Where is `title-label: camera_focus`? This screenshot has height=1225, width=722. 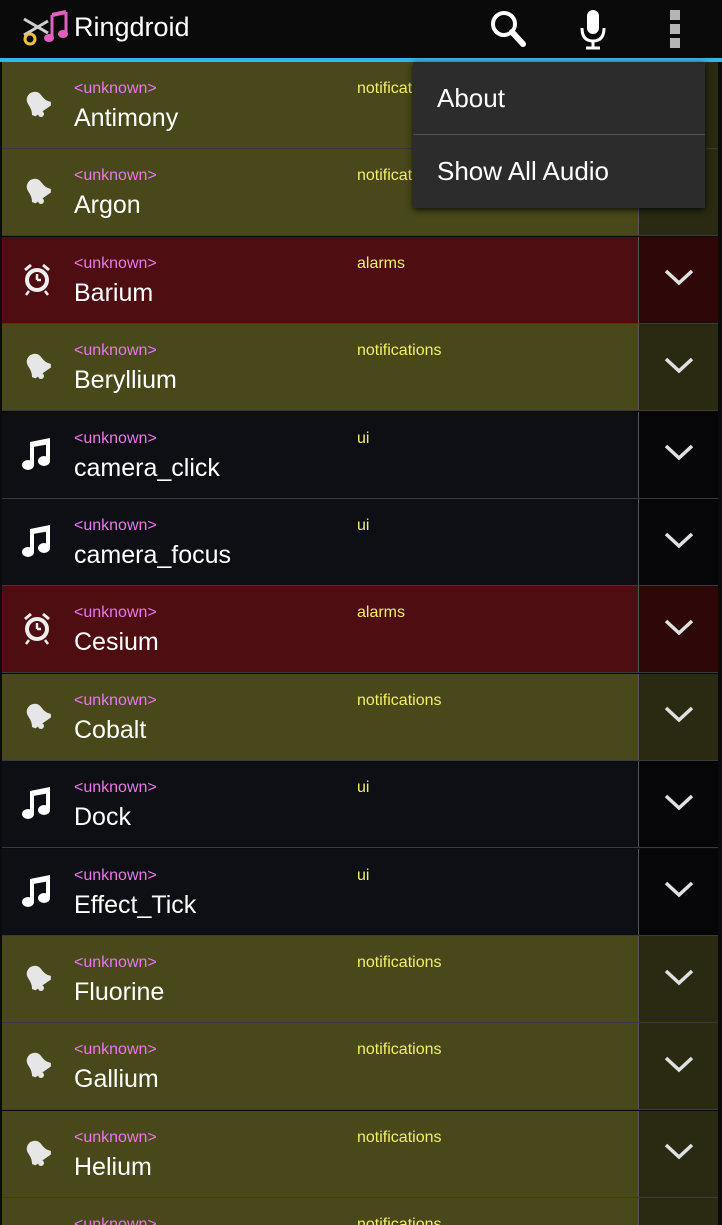 title-label: camera_focus is located at coordinates (153, 555).